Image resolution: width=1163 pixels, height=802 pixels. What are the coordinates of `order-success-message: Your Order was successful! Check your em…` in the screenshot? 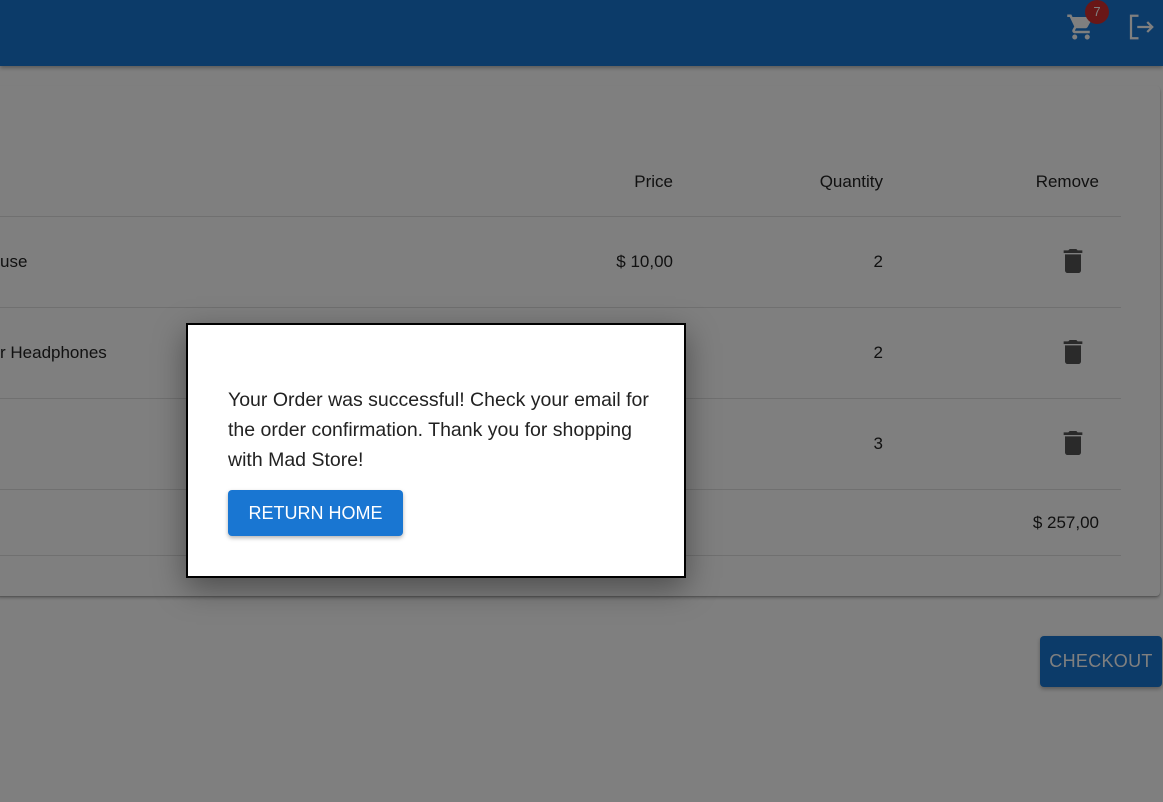 It's located at (438, 430).